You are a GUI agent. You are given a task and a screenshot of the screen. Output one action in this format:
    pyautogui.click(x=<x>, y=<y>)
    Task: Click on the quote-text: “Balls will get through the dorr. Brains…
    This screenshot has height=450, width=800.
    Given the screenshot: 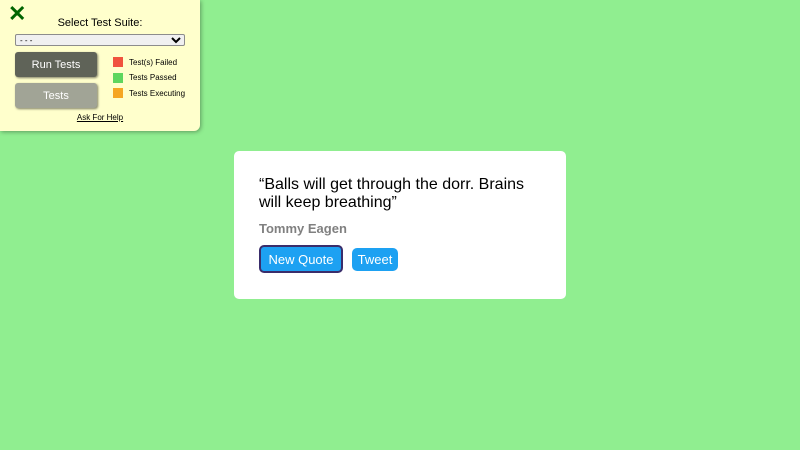 What is the action you would take?
    pyautogui.click(x=392, y=193)
    